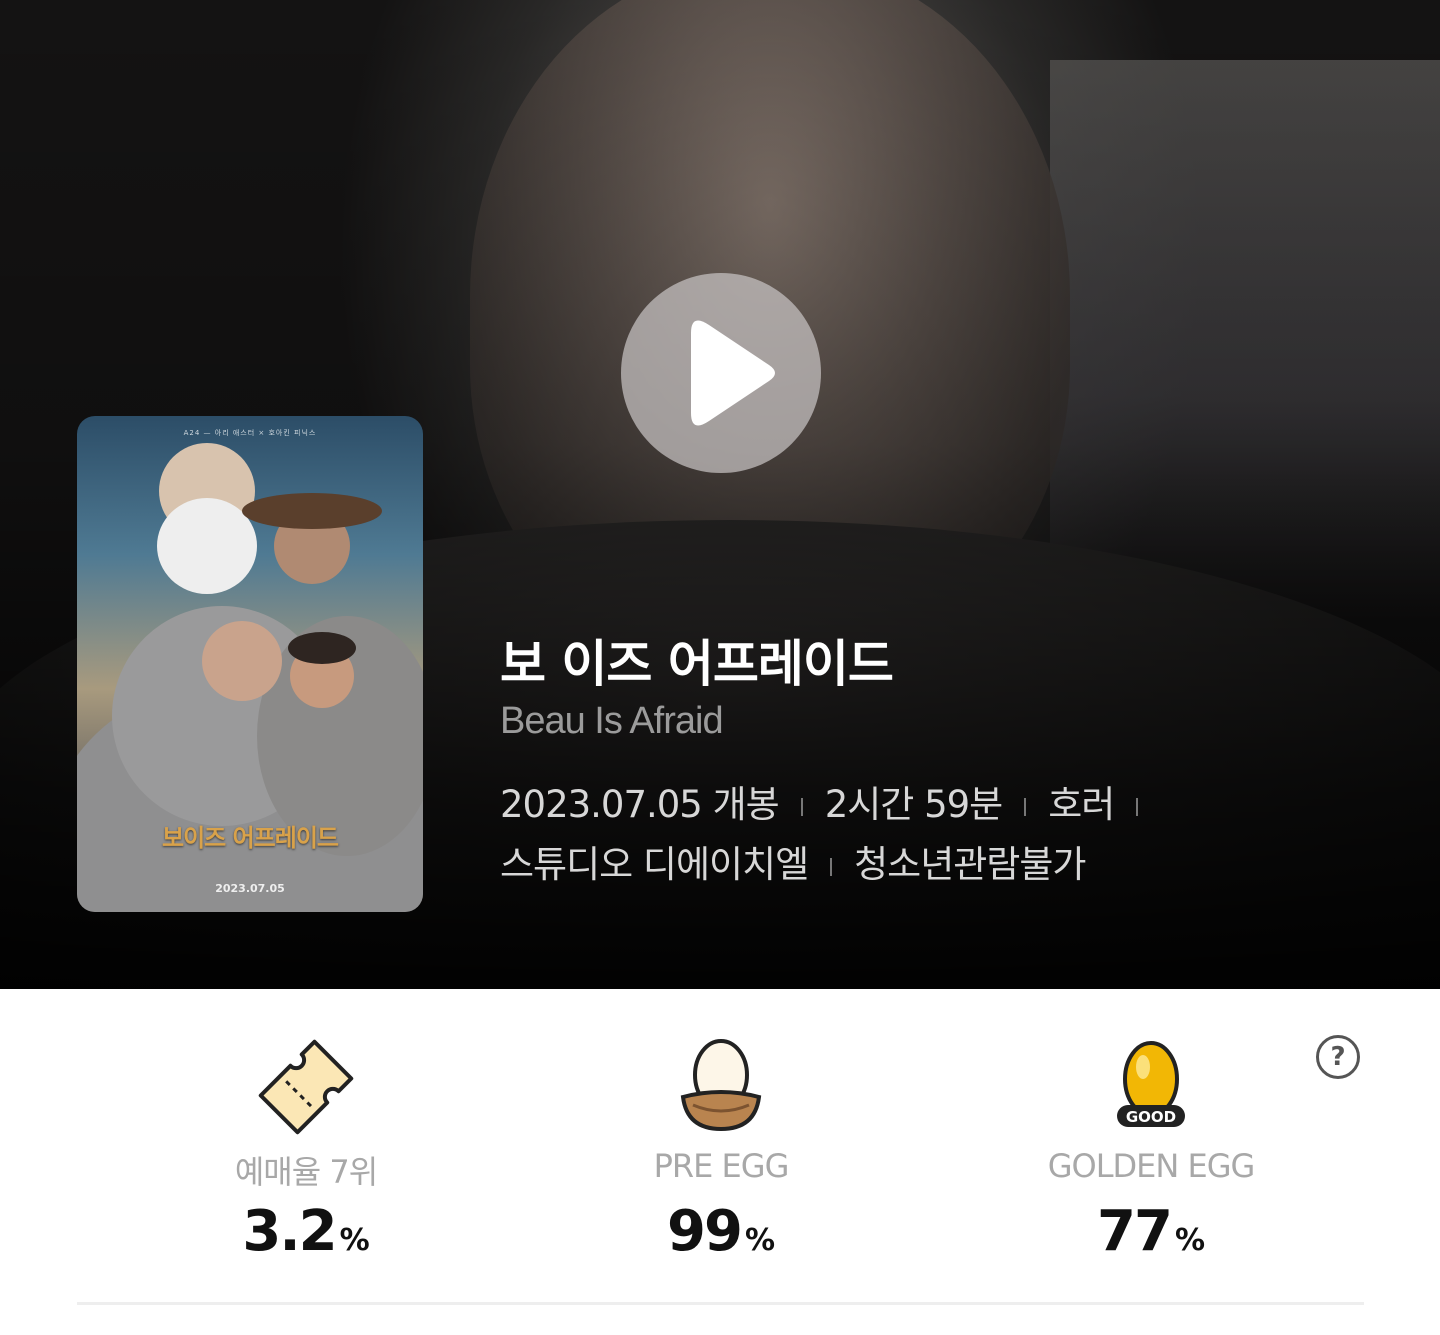  I want to click on distributor: 스튜디오 디에이치엘, so click(654, 864).